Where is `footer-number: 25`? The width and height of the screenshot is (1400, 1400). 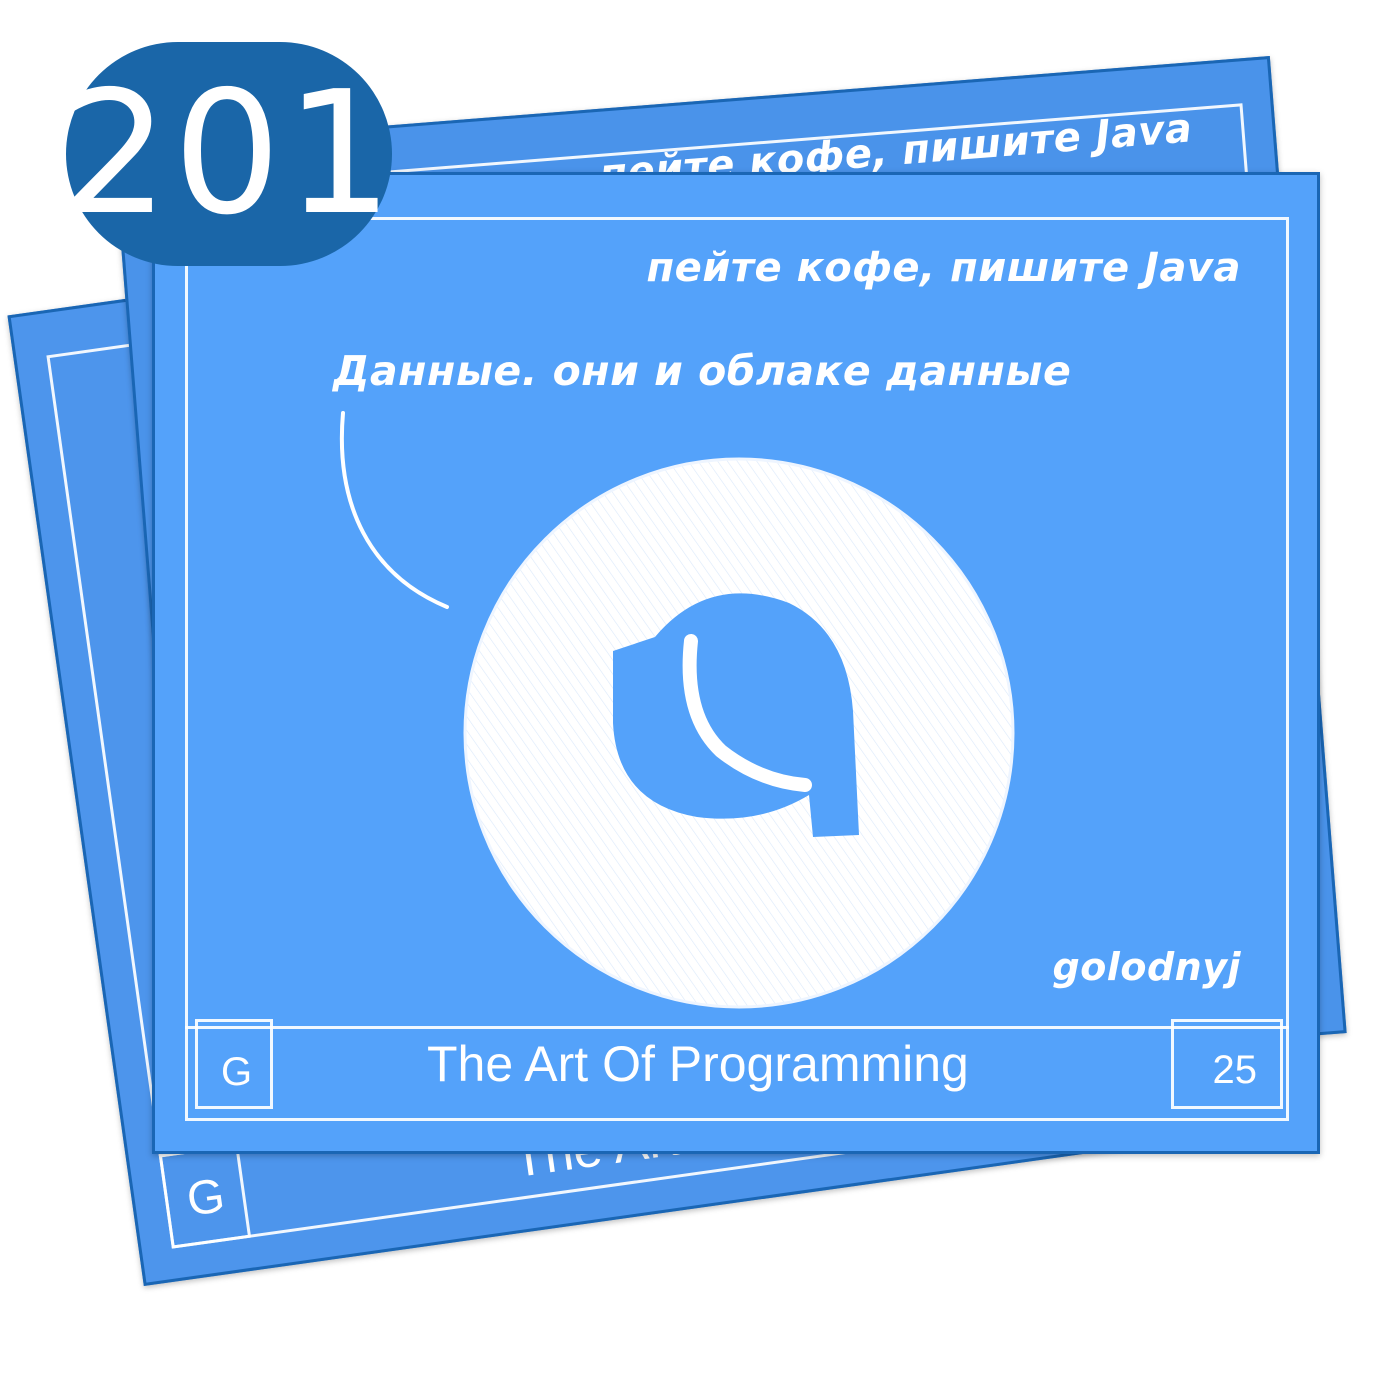 footer-number: 25 is located at coordinates (1235, 1070).